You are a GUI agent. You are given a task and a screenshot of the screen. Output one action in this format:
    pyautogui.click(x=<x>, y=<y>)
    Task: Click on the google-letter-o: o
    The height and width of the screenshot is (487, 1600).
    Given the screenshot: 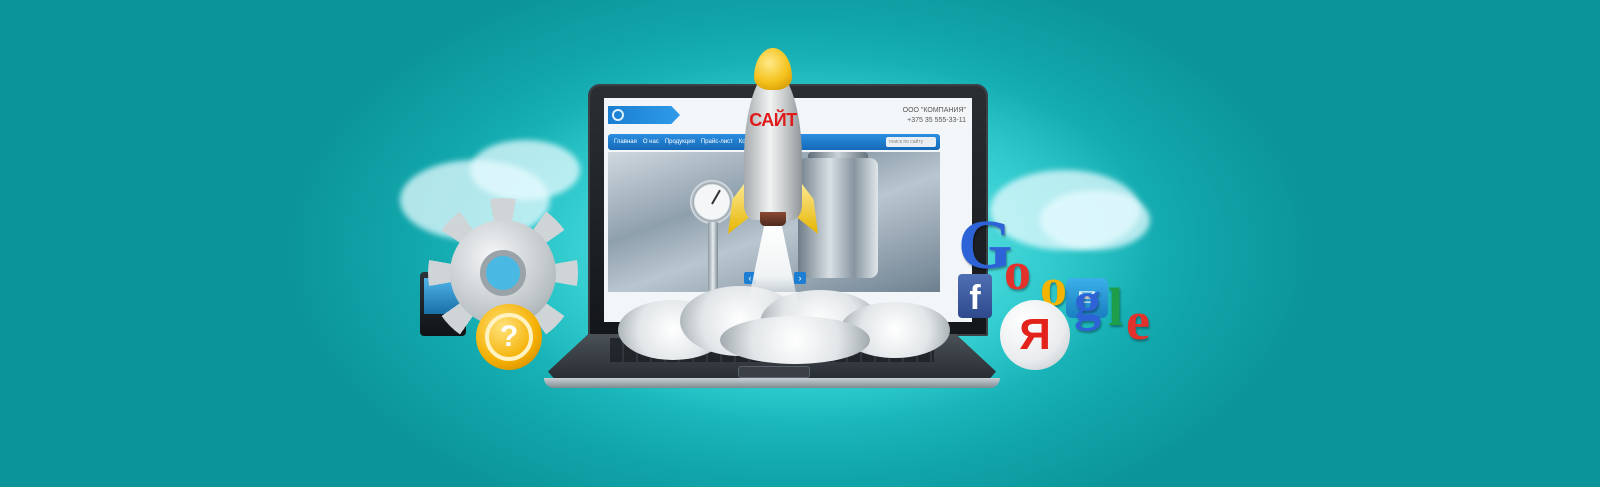 What is the action you would take?
    pyautogui.click(x=1017, y=271)
    